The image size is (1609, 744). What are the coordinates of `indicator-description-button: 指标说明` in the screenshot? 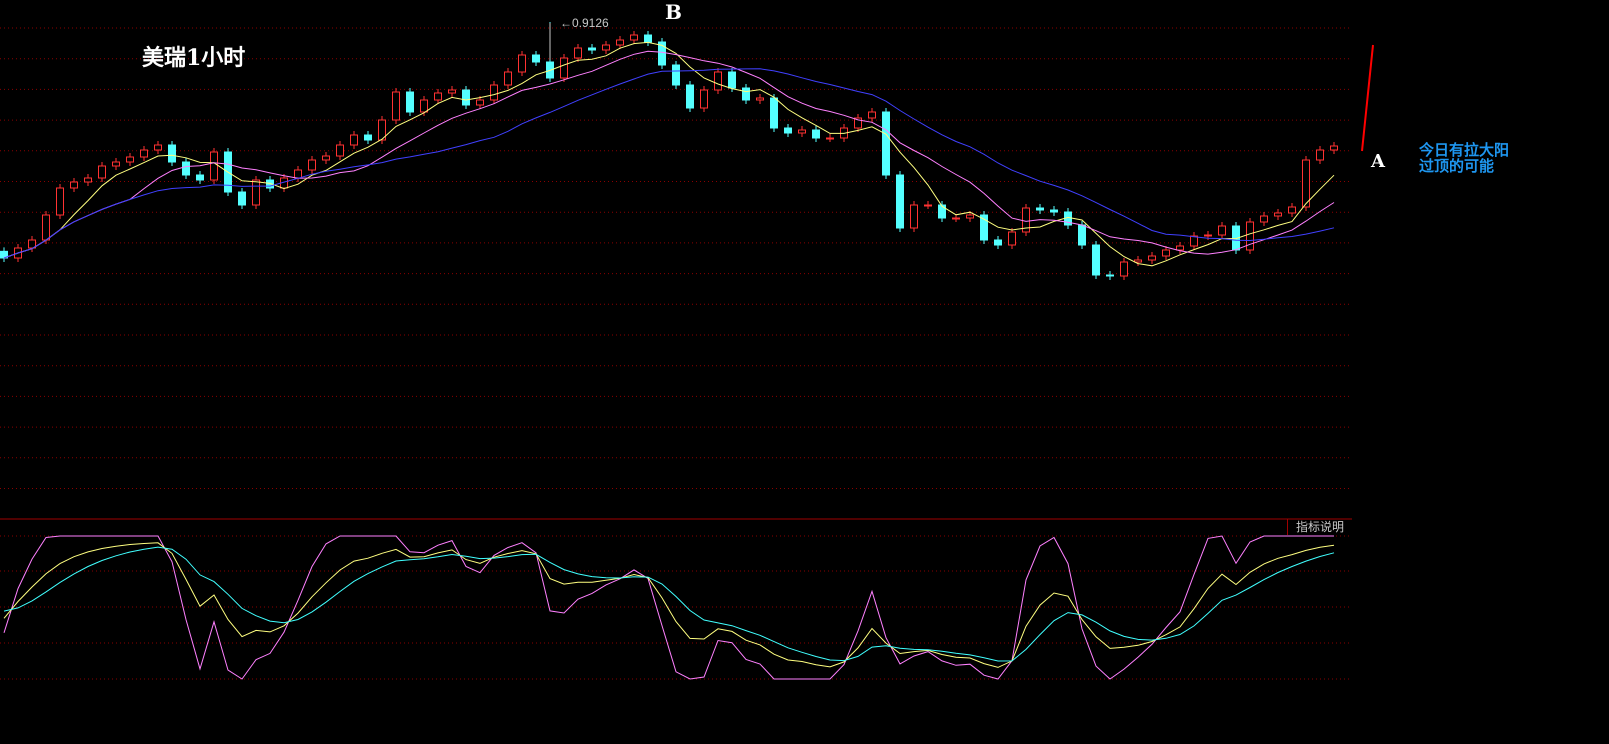 It's located at (1319, 527).